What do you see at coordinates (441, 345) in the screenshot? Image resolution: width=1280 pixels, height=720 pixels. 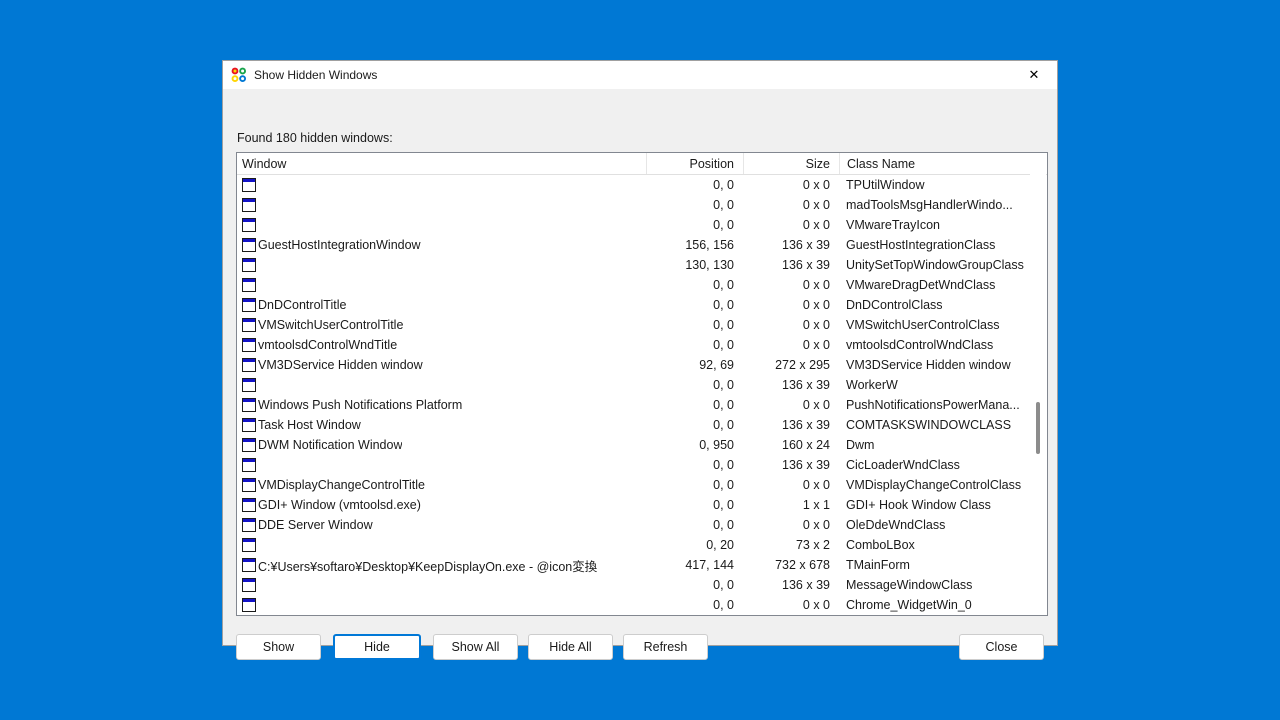 I see `cell-window: vmtoolsdControlWndTitle` at bounding box center [441, 345].